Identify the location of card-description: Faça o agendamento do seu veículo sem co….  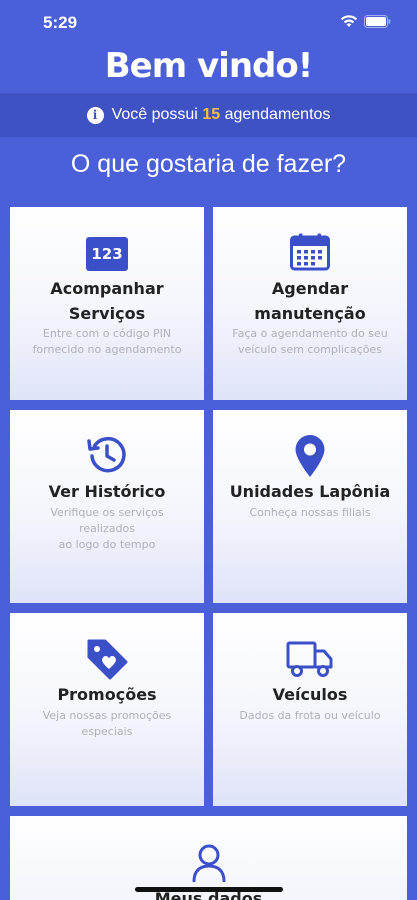
(310, 342).